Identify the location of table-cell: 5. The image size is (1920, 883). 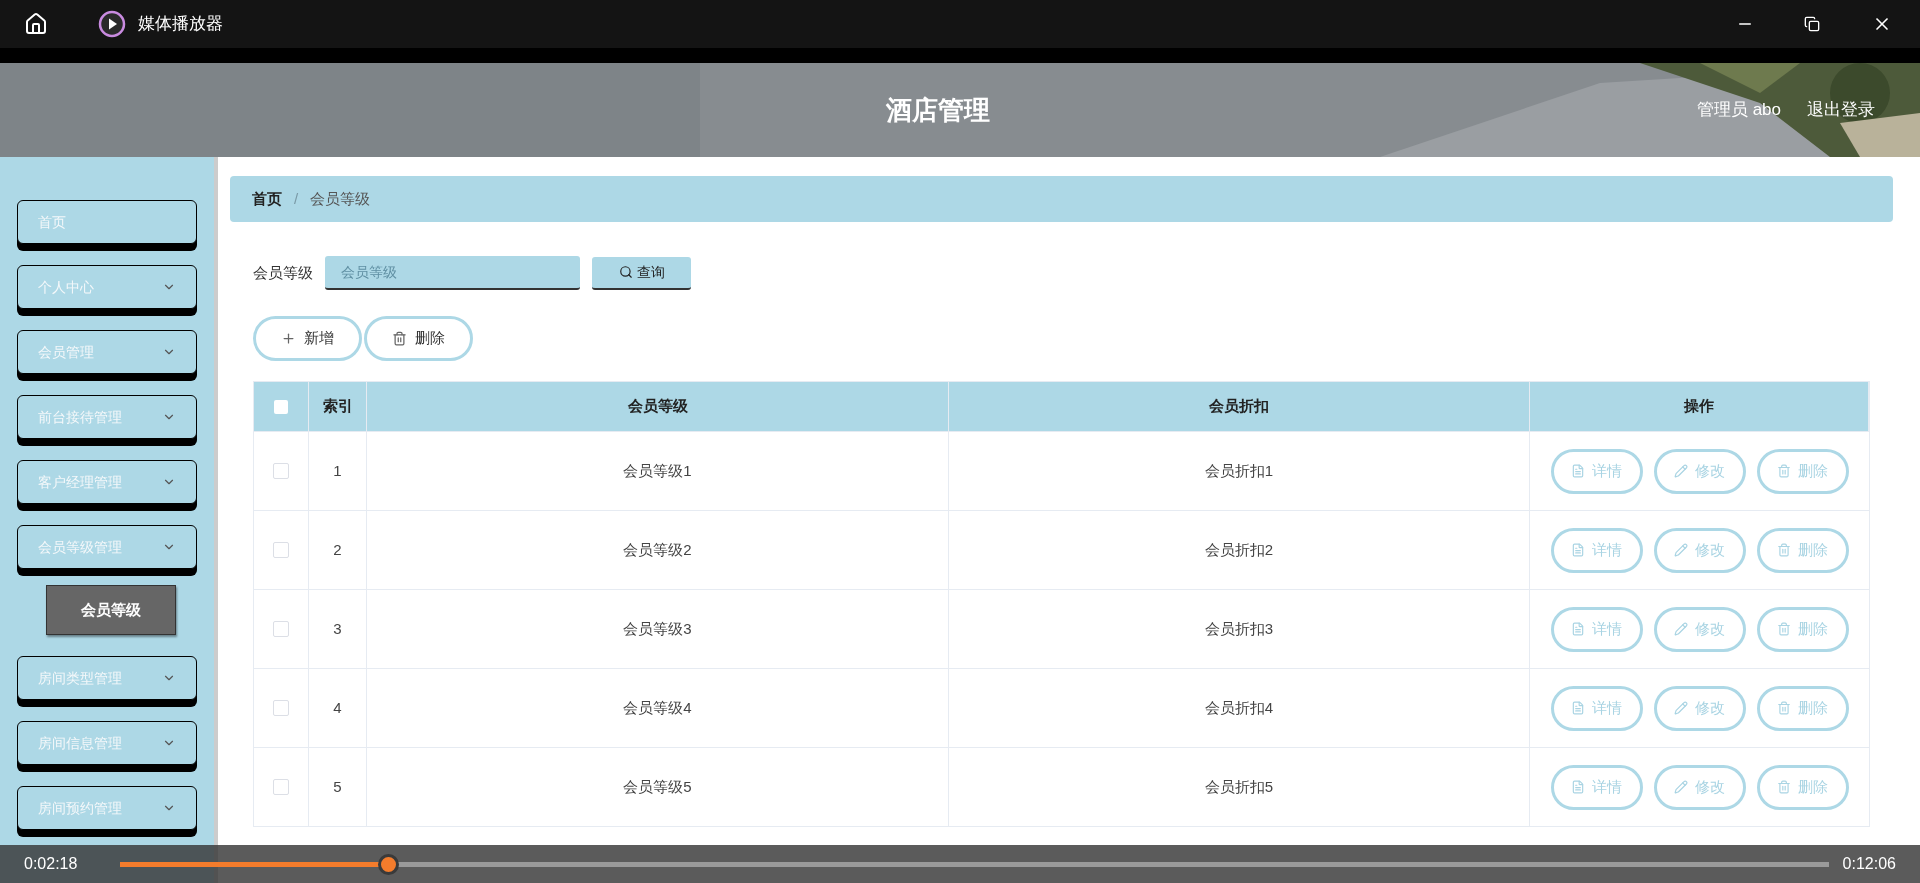
(338, 787).